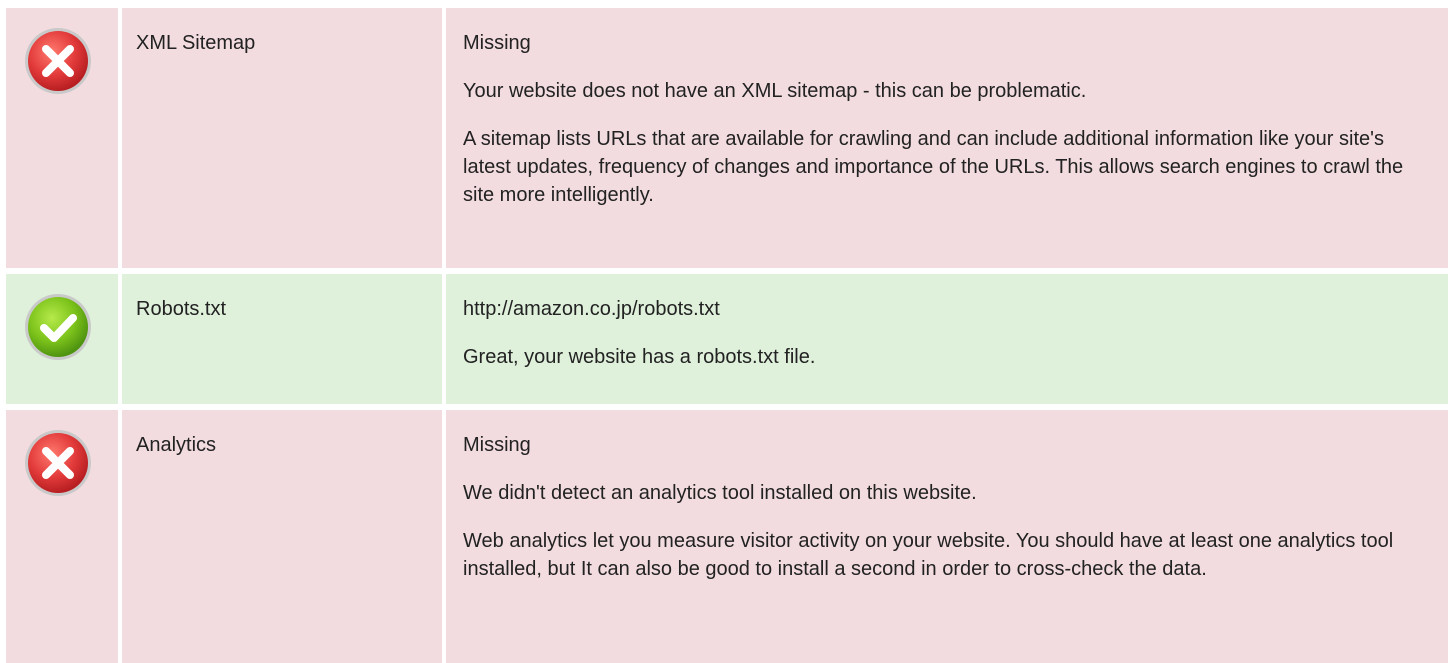 This screenshot has height=663, width=1448. Describe the element at coordinates (196, 43) in the screenshot. I see `check-name: XML Sitemap` at that location.